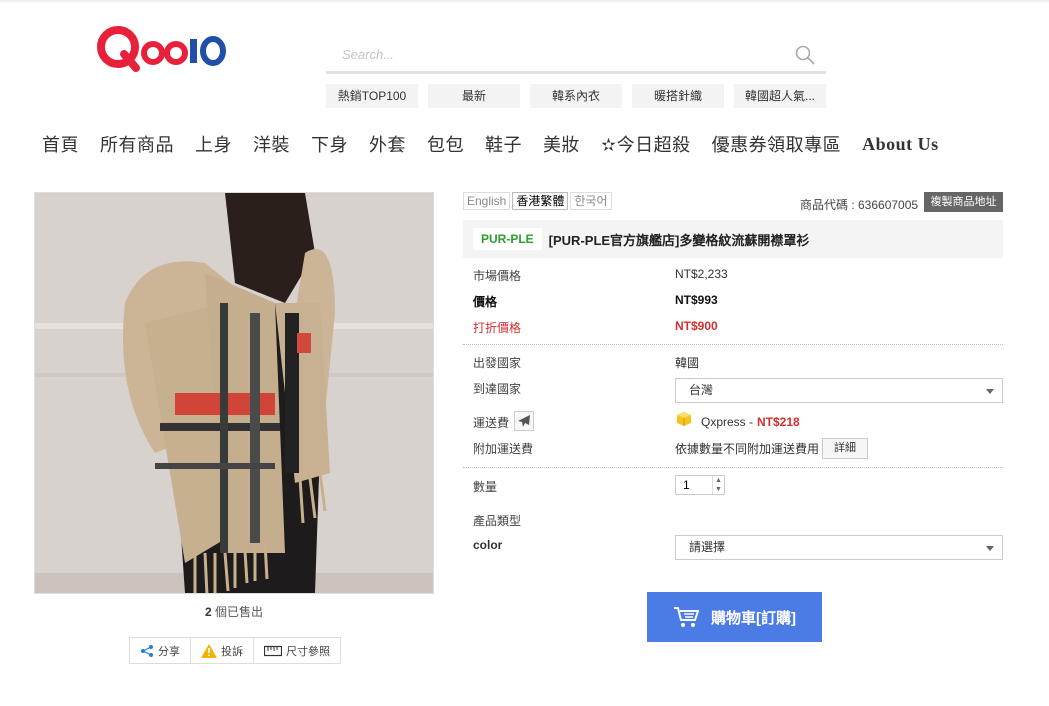 The height and width of the screenshot is (706, 1049). I want to click on report-label: 投訴, so click(232, 651).